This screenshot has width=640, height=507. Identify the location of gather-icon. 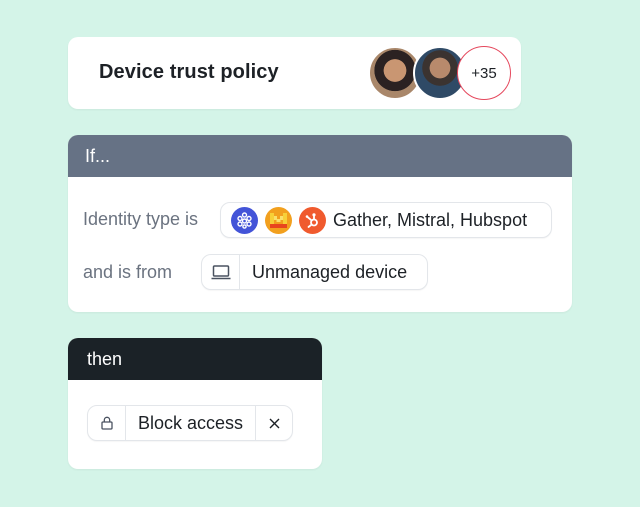
(244, 220).